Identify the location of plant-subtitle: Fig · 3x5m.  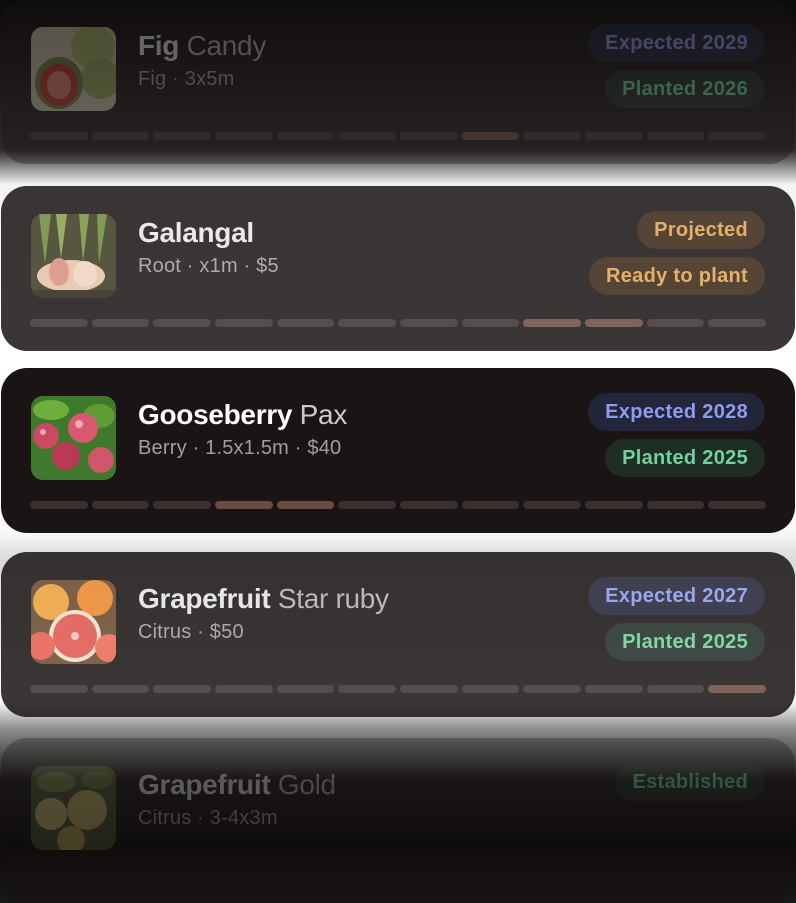
(186, 79).